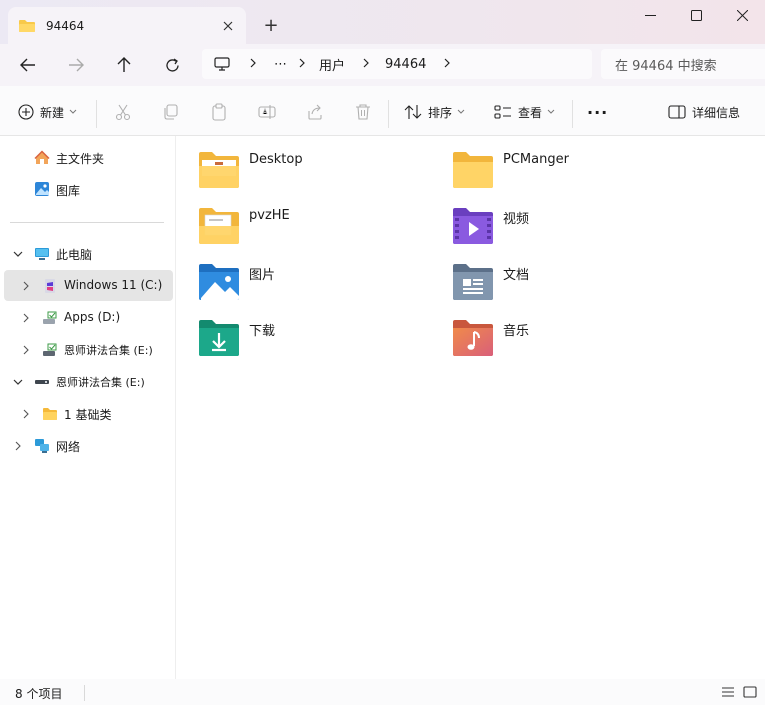 Image resolution: width=765 pixels, height=705 pixels. I want to click on sidebar-item-label: 恩师讲法合集 (E:), so click(100, 382).